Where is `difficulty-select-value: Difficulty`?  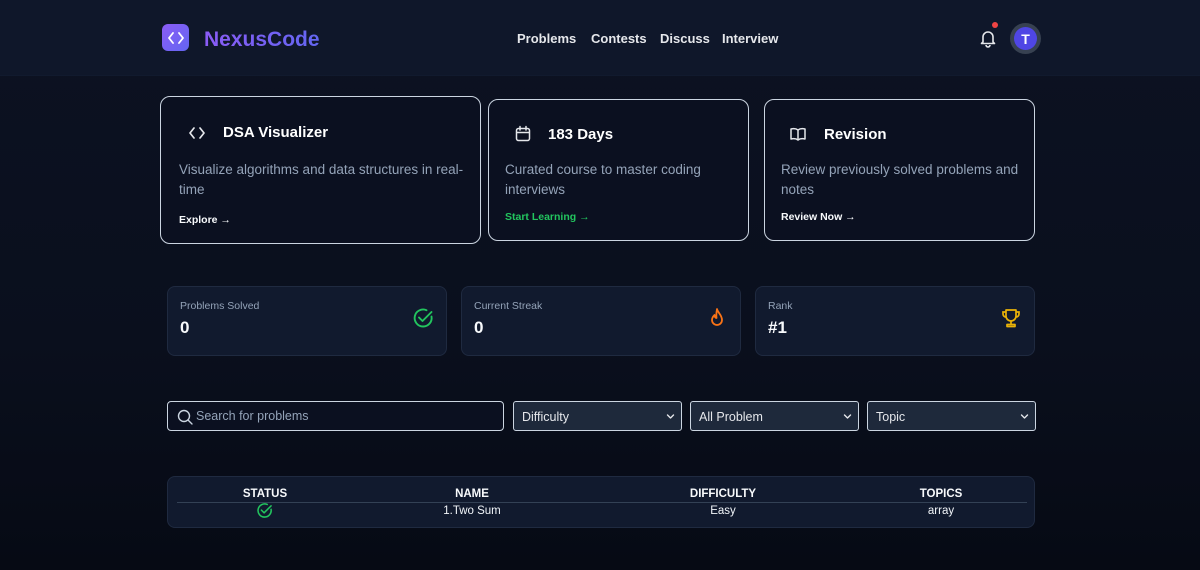
difficulty-select-value: Difficulty is located at coordinates (546, 417).